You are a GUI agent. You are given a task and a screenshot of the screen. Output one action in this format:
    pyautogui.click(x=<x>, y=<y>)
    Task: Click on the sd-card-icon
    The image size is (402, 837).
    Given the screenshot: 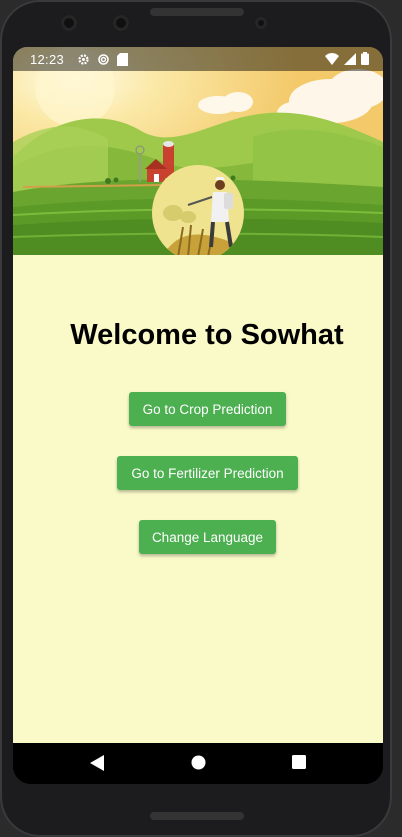 What is the action you would take?
    pyautogui.click(x=123, y=59)
    